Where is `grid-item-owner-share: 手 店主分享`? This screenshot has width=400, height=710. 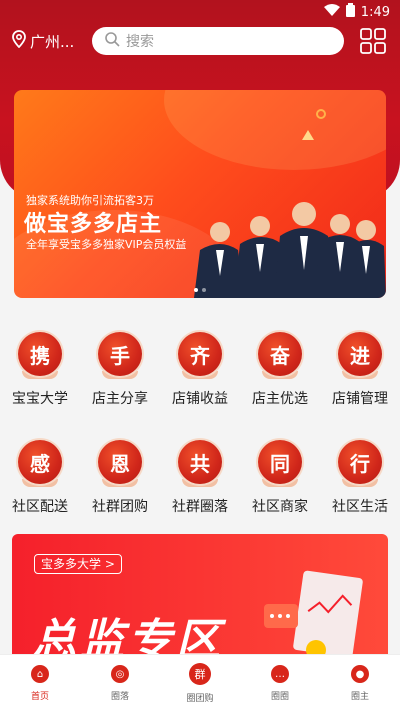
grid-item-owner-share: 手 店主分享 is located at coordinates (120, 370).